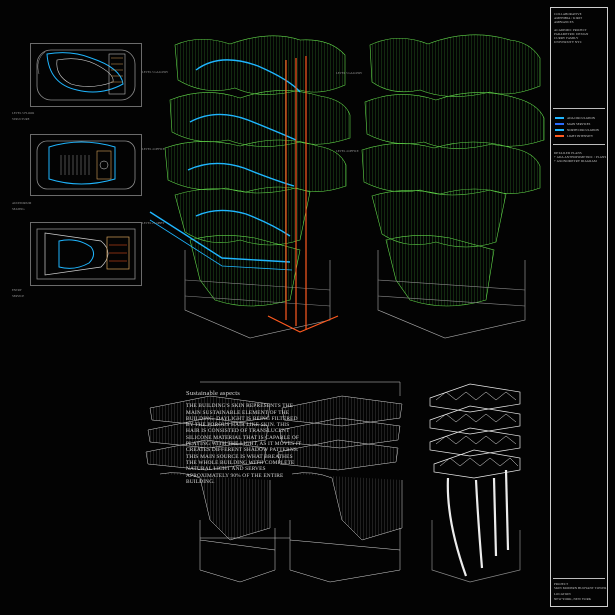 Image resolution: width=615 pixels, height=615 pixels. I want to click on callout-left-3: LEVEL 2 LOBBY, so click(153, 223).